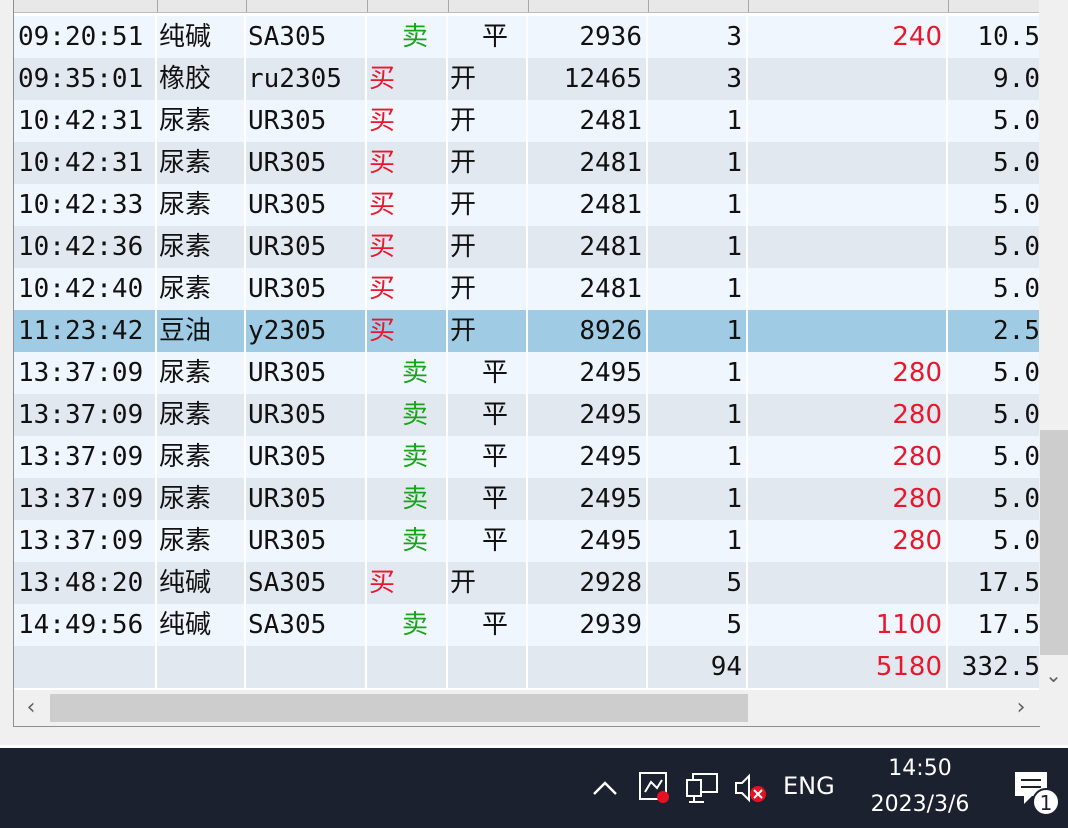  Describe the element at coordinates (1053, 345) in the screenshot. I see `vertical-scrollbar: ⌄` at that location.